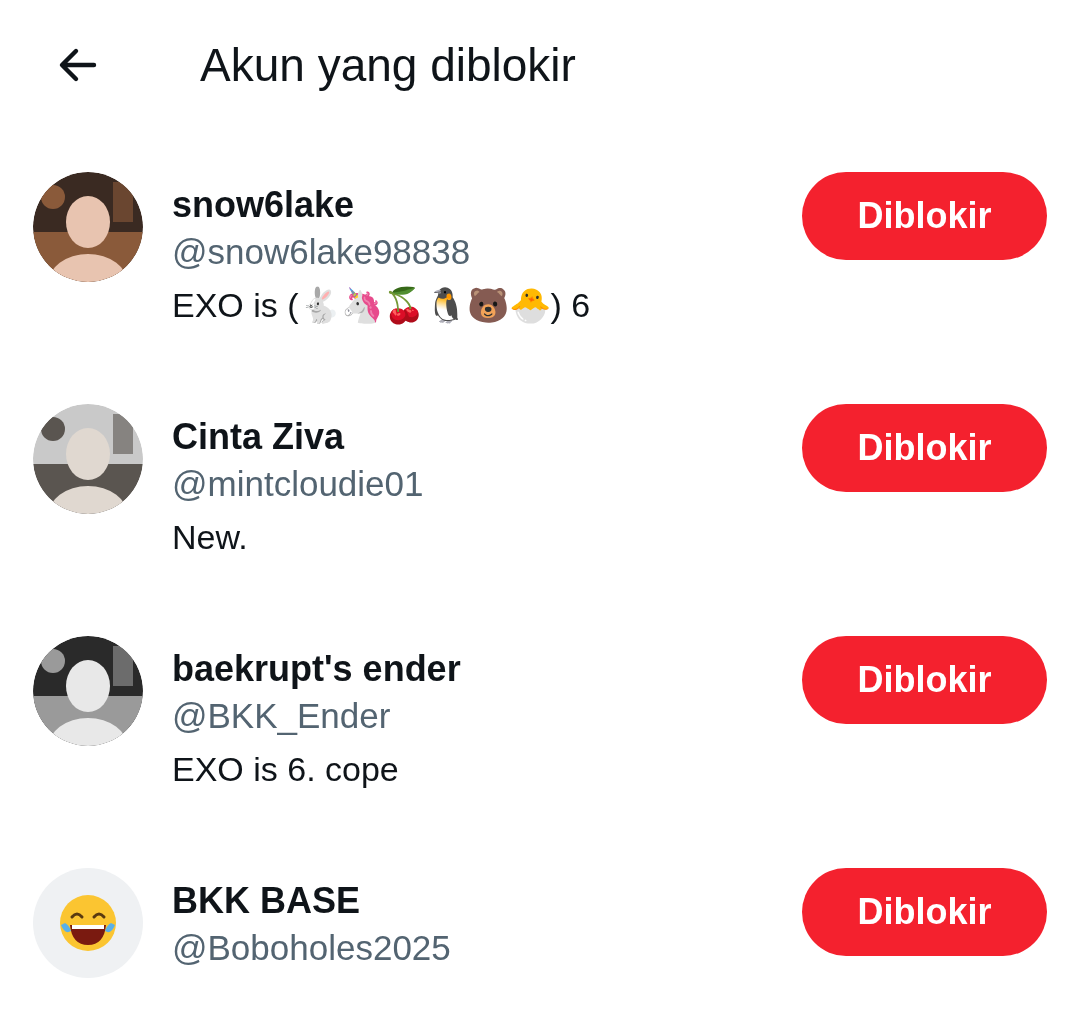 This screenshot has height=1024, width=1080. I want to click on account-handle: @BKK_Ender, so click(282, 716).